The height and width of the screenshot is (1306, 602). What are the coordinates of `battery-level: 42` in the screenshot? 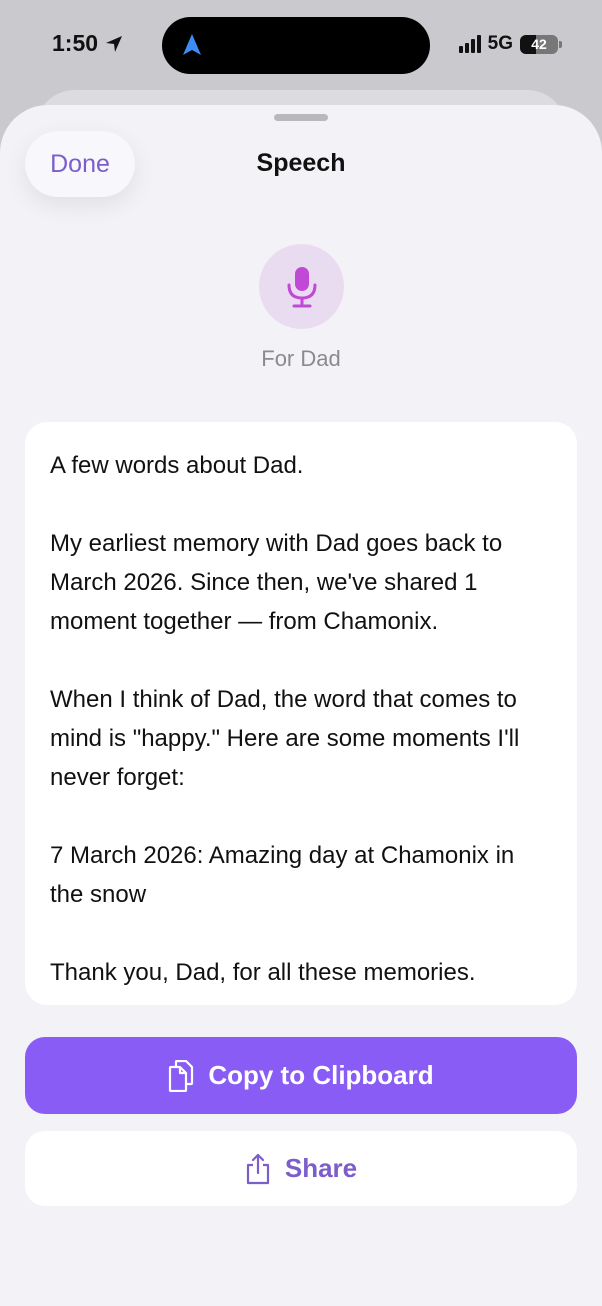 It's located at (539, 44).